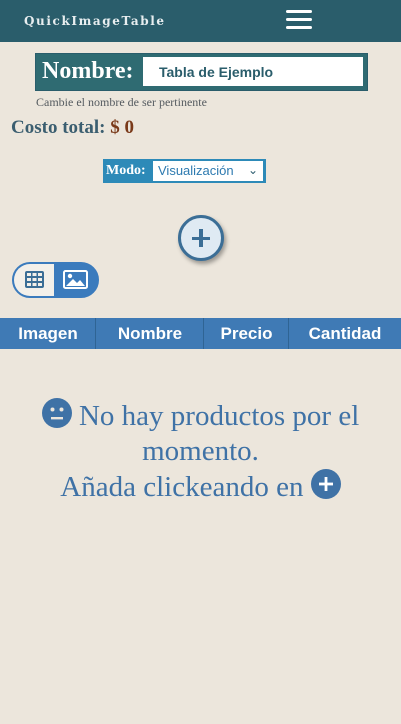 The width and height of the screenshot is (401, 724). I want to click on table-header: Imagen Nombre Precio Cantidad, so click(200, 333).